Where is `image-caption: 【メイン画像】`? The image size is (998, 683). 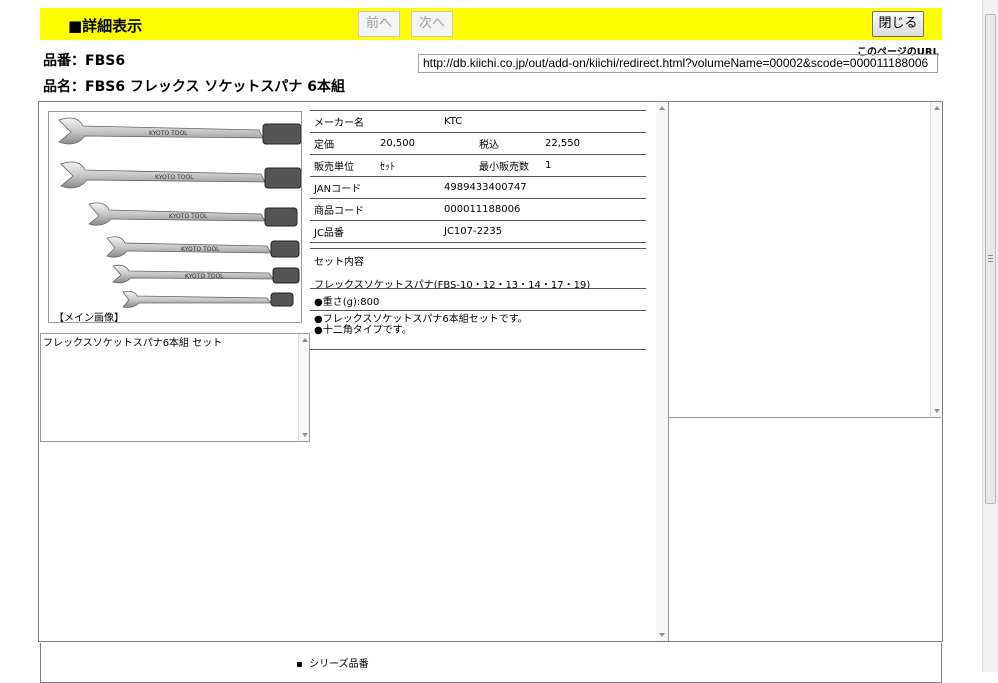 image-caption: 【メイン画像】 is located at coordinates (89, 318).